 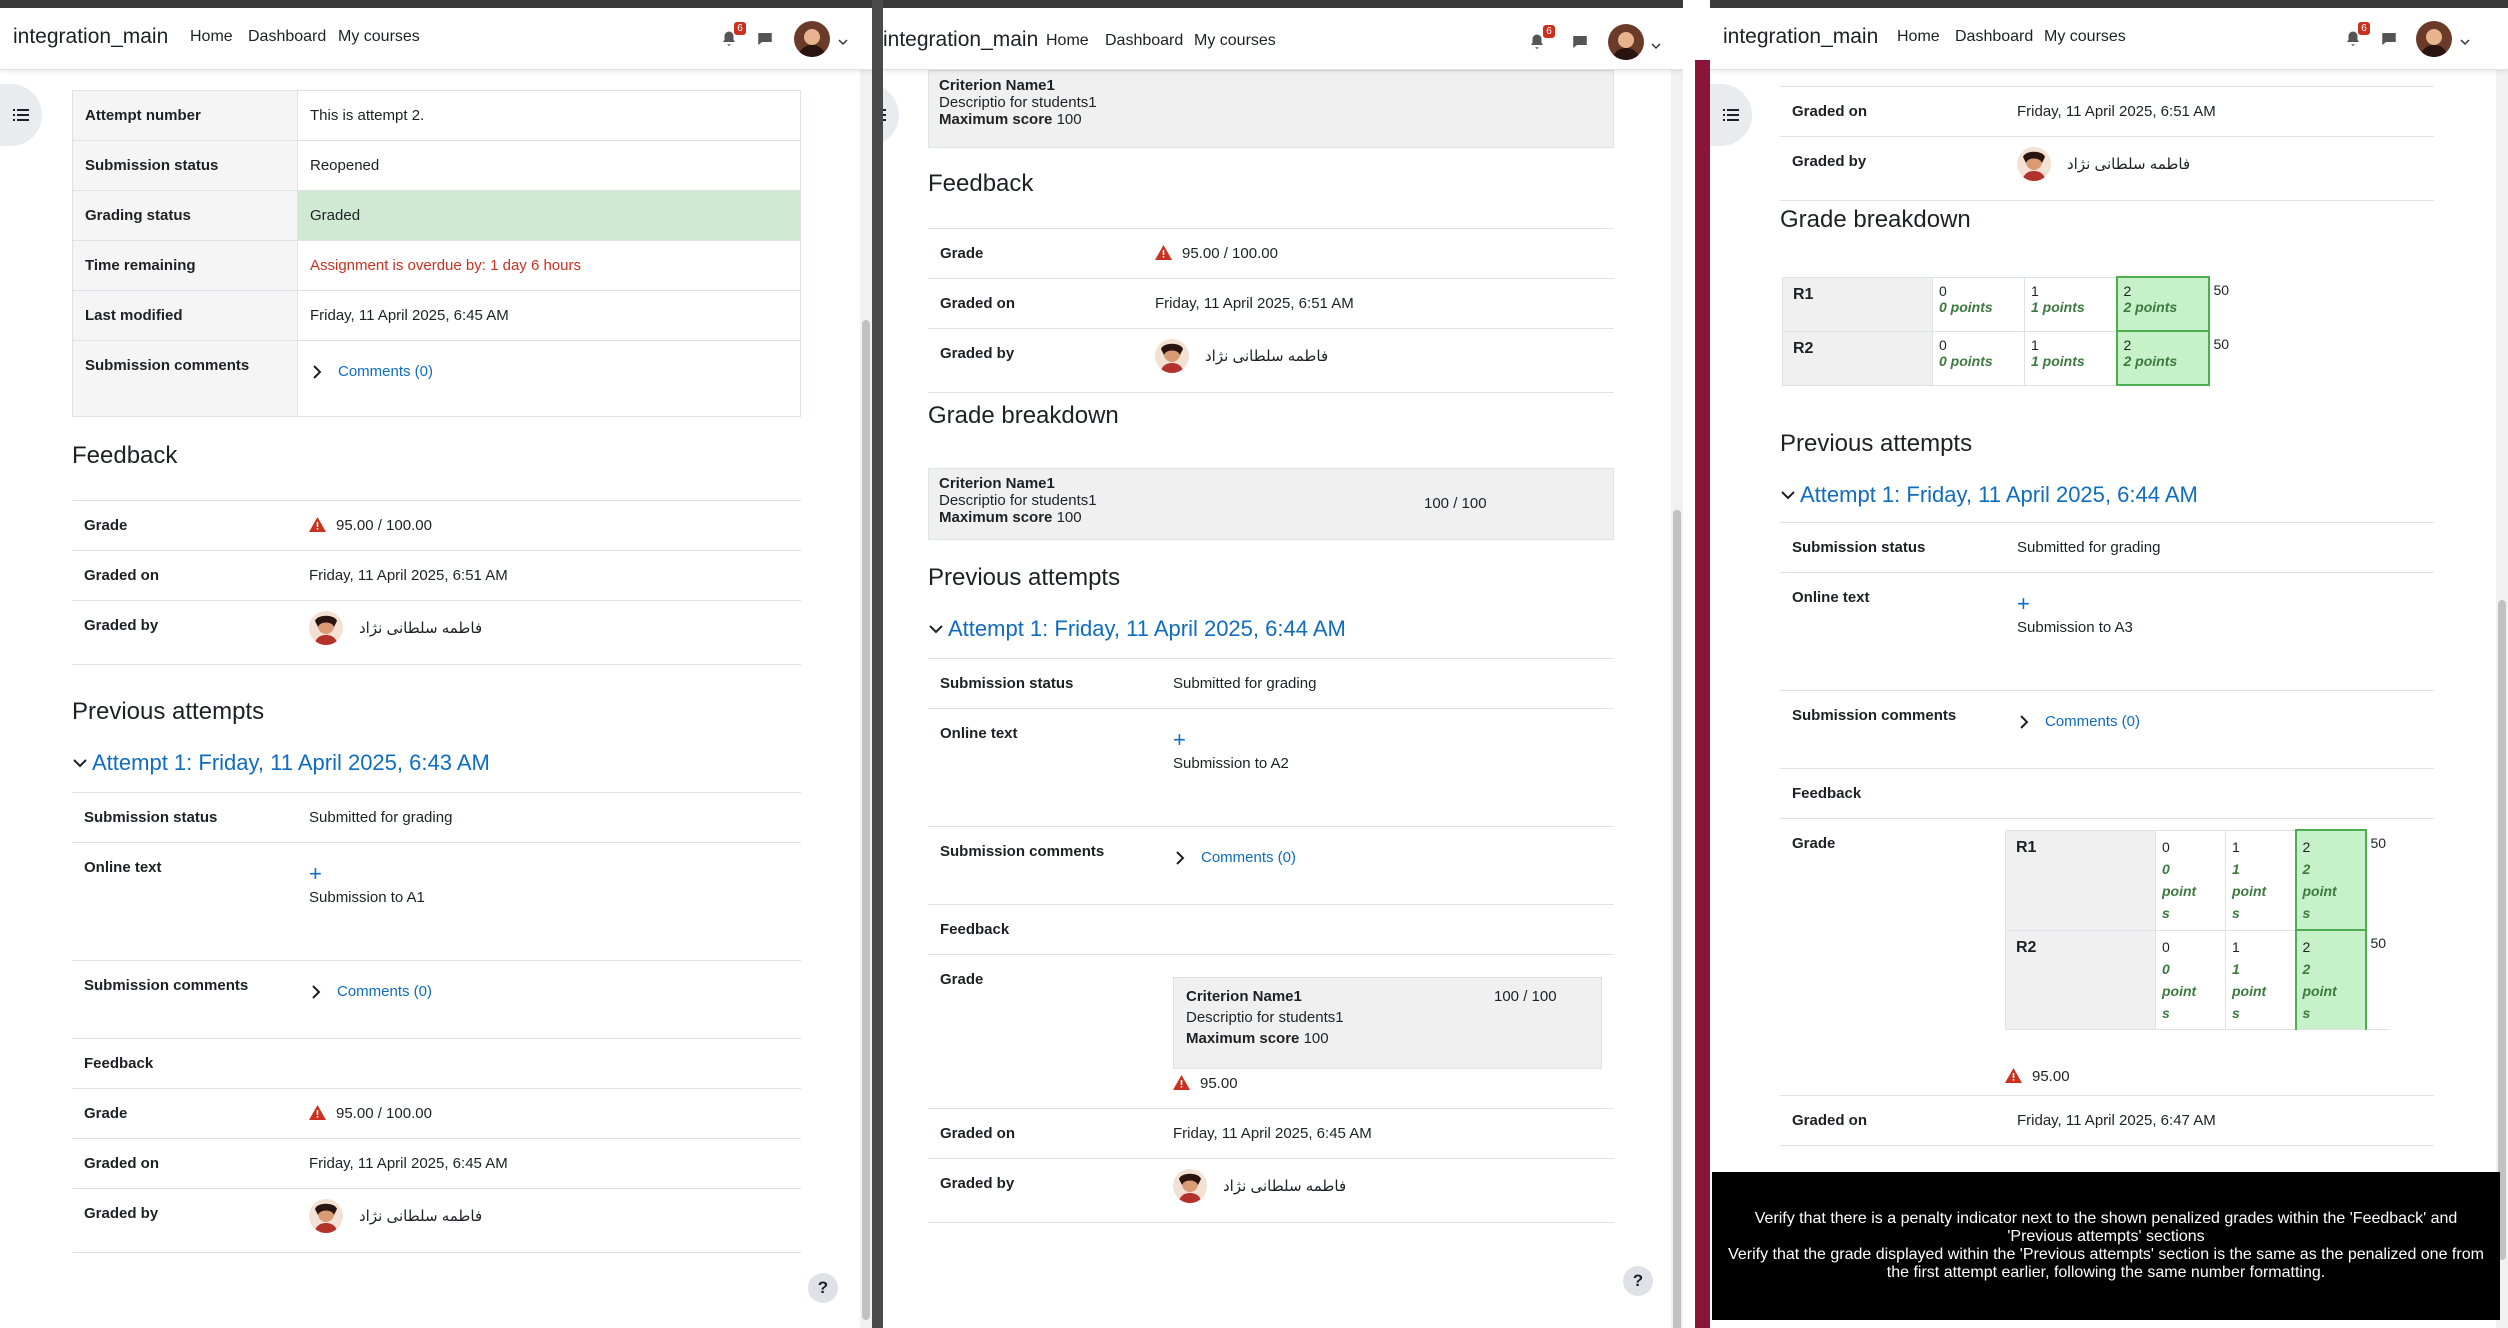 I want to click on table-row: Grading status Graded, so click(x=436, y=215).